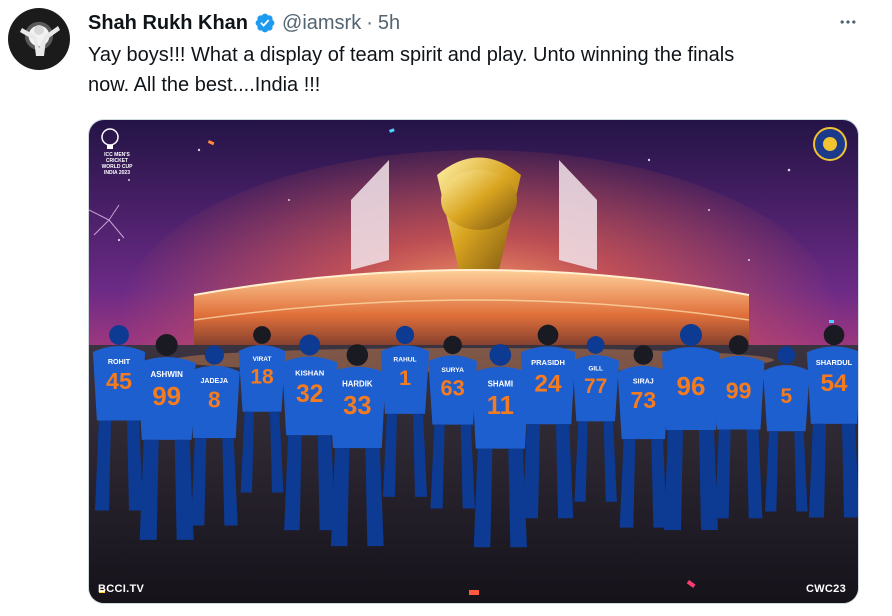 Image resolution: width=892 pixels, height=616 pixels. I want to click on player-number-label: 24, so click(548, 383).